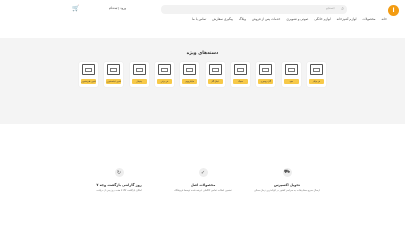 The width and height of the screenshot is (405, 240). Describe the element at coordinates (107, 9) in the screenshot. I see `login-button: ورود | ثبت‌نام` at that location.